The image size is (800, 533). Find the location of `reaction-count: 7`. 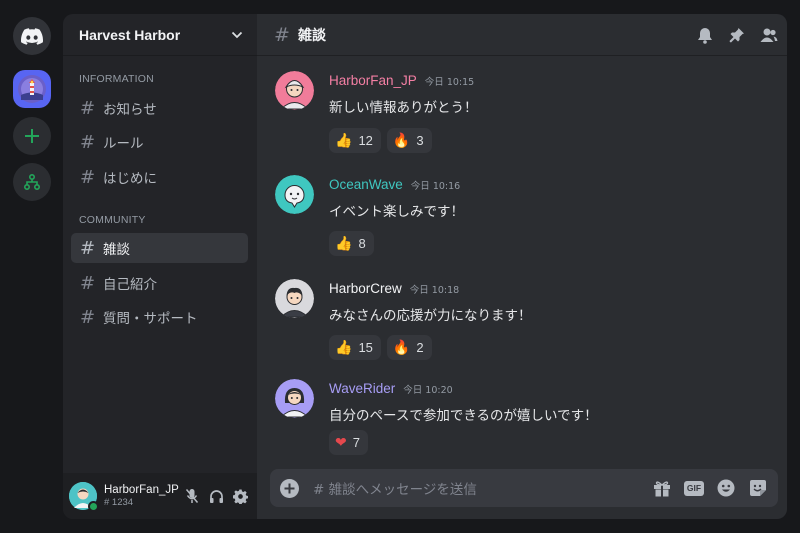

reaction-count: 7 is located at coordinates (356, 442).